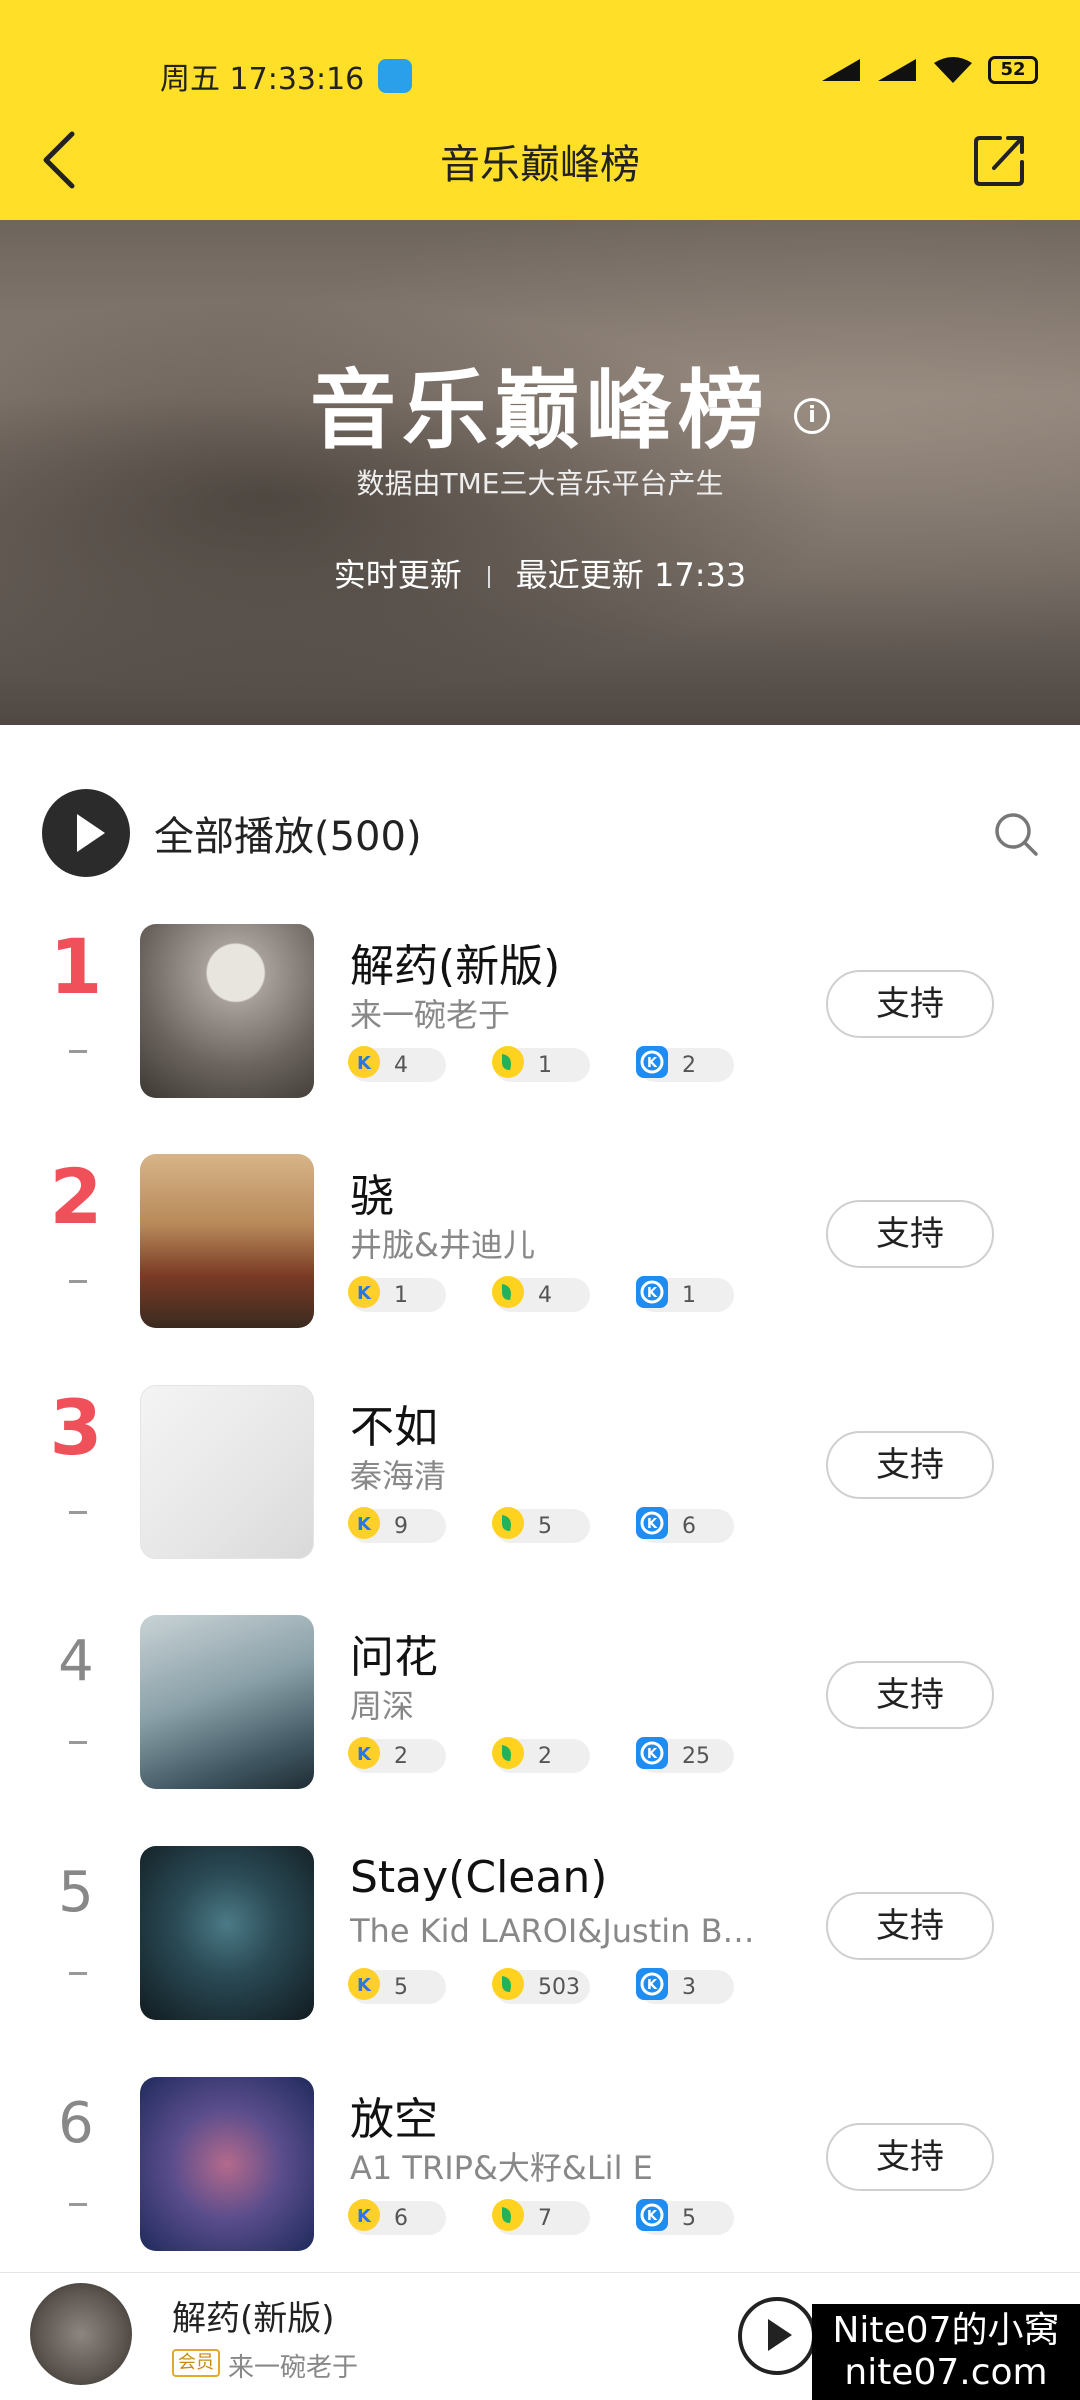 This screenshot has width=1080, height=2400. I want to click on last-update-label: 最近更新 17:33, so click(631, 575).